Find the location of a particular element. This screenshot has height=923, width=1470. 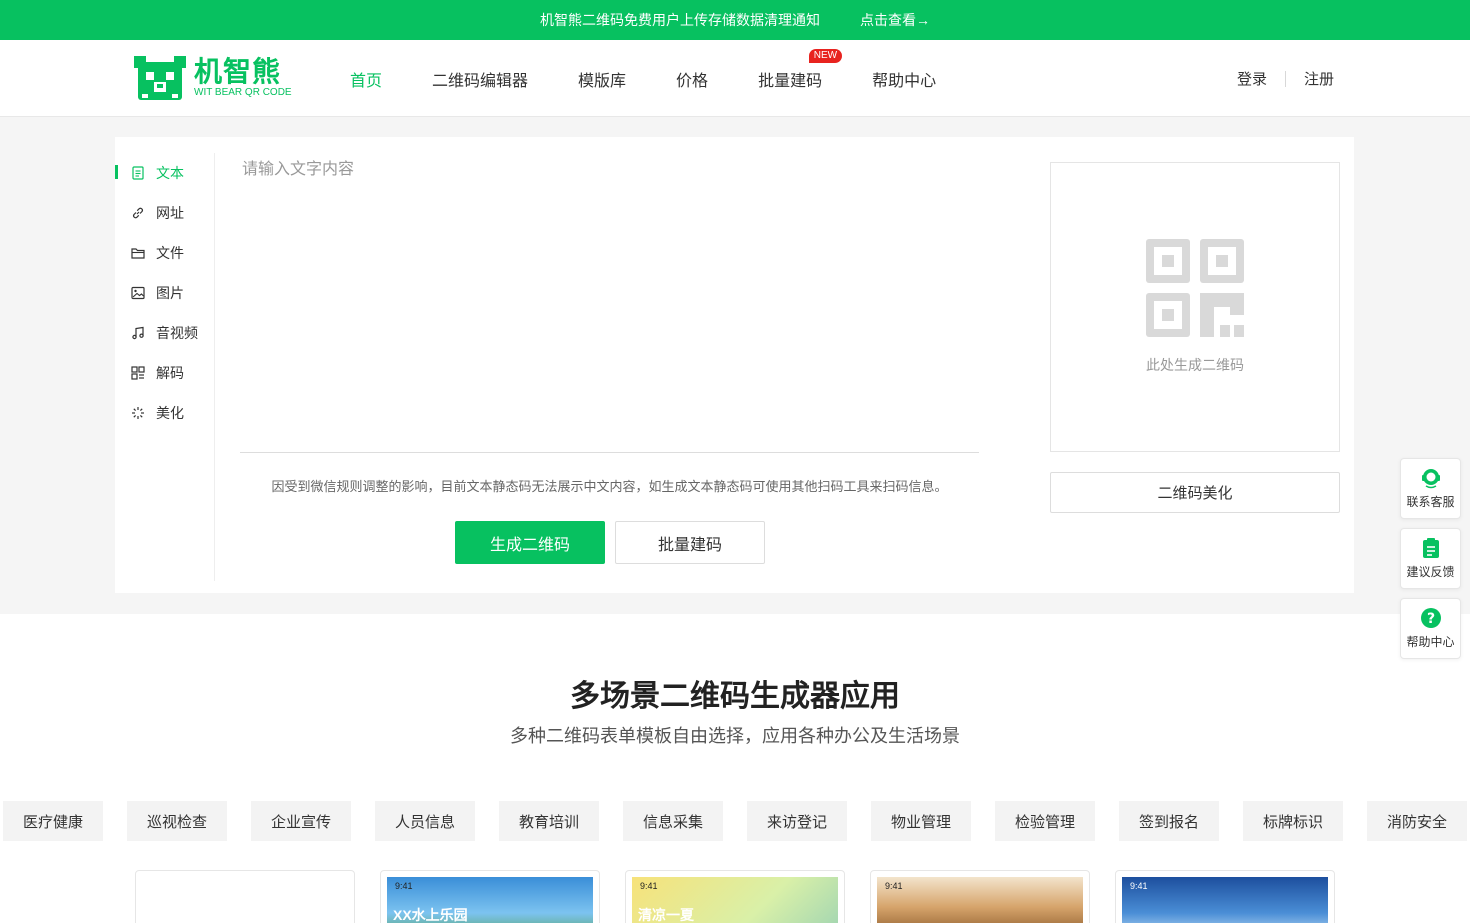

scene-tag: 医疗健康 is located at coordinates (53, 821).